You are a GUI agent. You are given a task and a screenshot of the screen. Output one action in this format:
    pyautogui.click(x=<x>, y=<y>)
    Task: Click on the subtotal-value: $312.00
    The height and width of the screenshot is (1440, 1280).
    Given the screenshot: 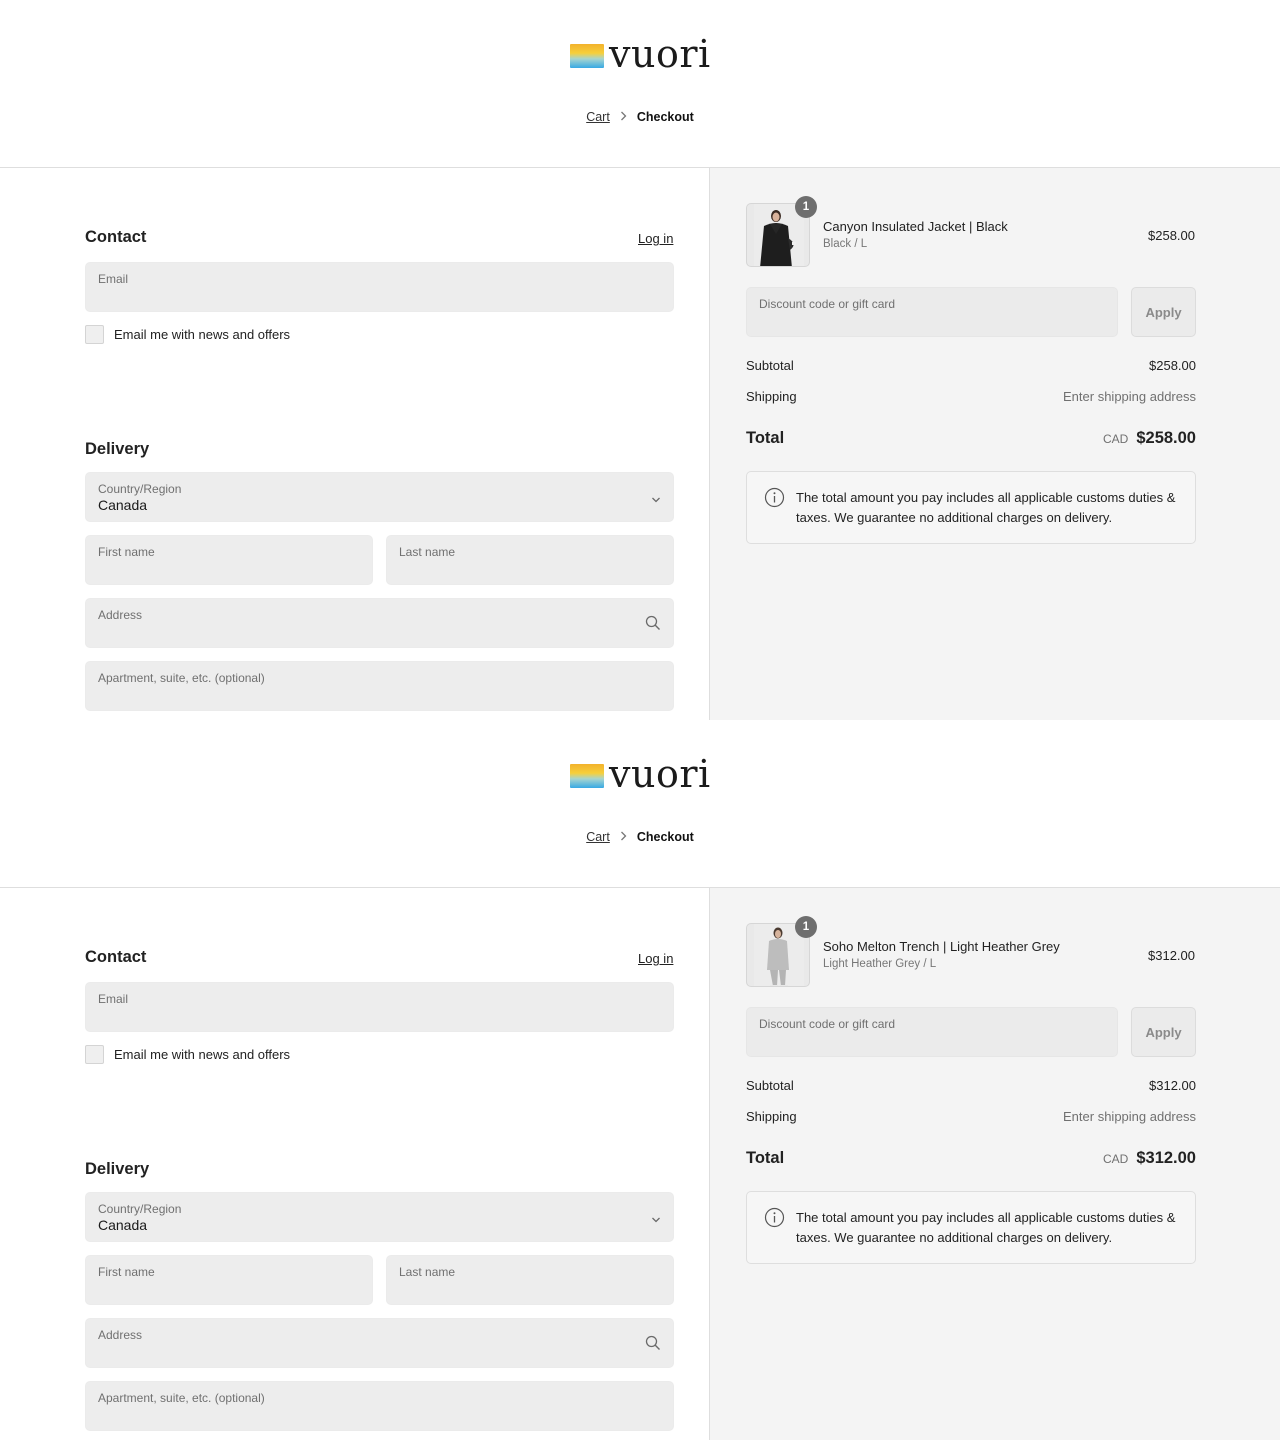 What is the action you would take?
    pyautogui.click(x=1172, y=1085)
    